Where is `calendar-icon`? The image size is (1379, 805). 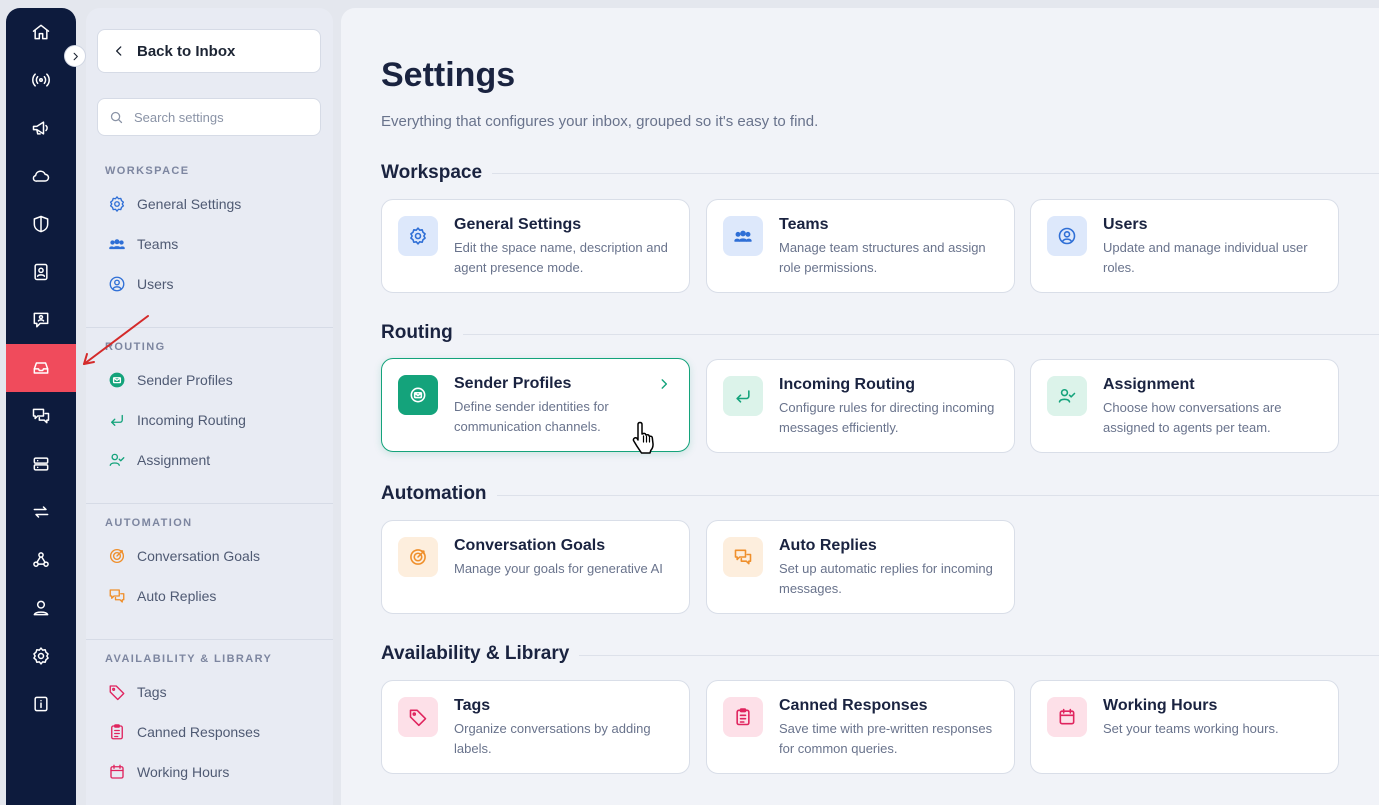
calendar-icon is located at coordinates (117, 772).